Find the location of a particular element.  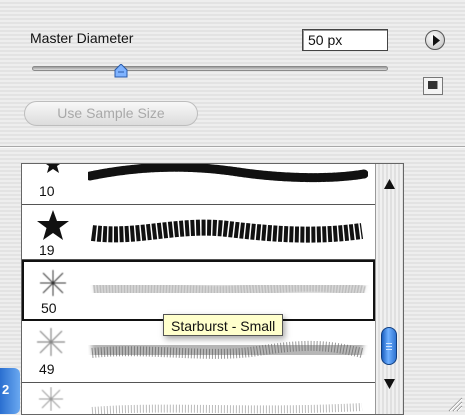

resize-grip-icon is located at coordinates (454, 403).